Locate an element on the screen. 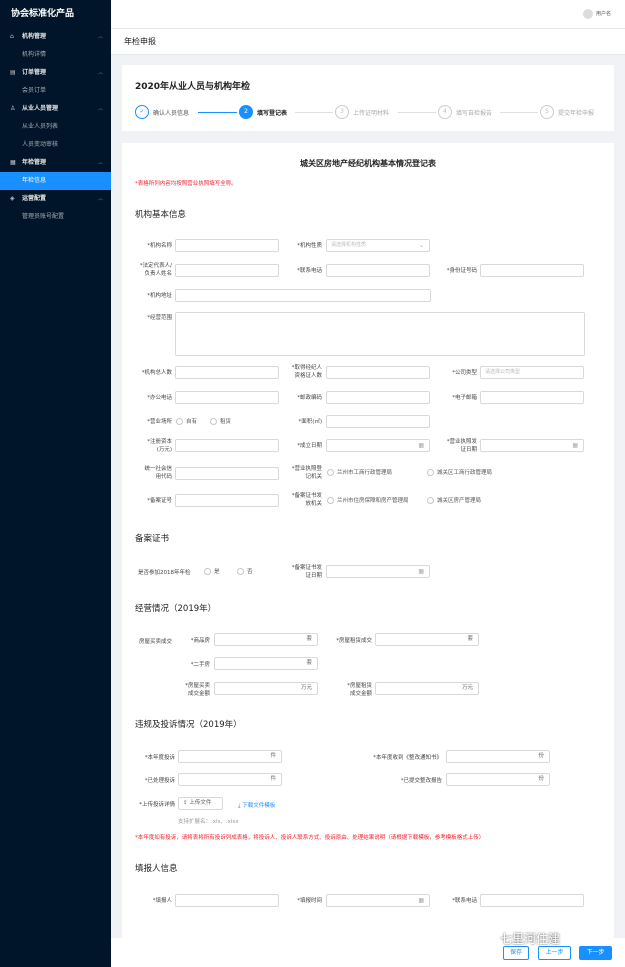  section-reporter-heading: 填报人信息 is located at coordinates (156, 869).